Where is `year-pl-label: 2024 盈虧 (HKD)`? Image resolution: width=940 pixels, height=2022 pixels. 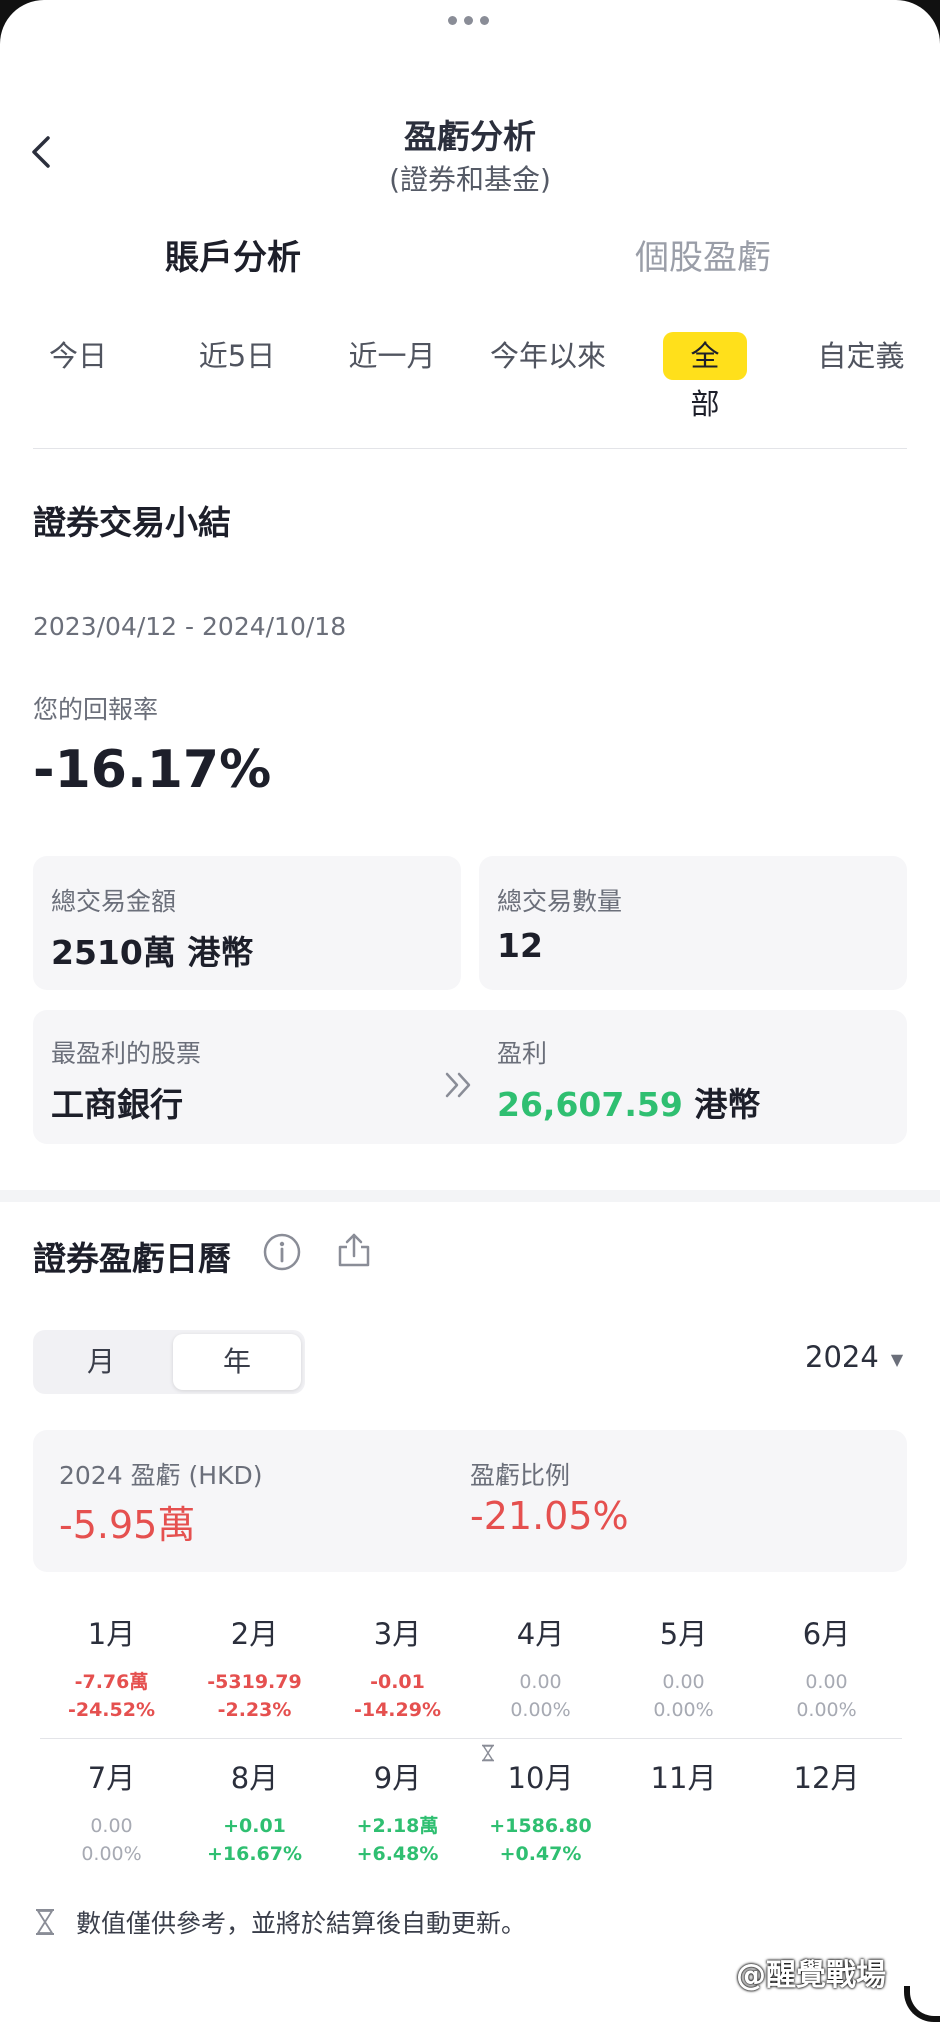
year-pl-label: 2024 盈虧 (HKD) is located at coordinates (161, 1475).